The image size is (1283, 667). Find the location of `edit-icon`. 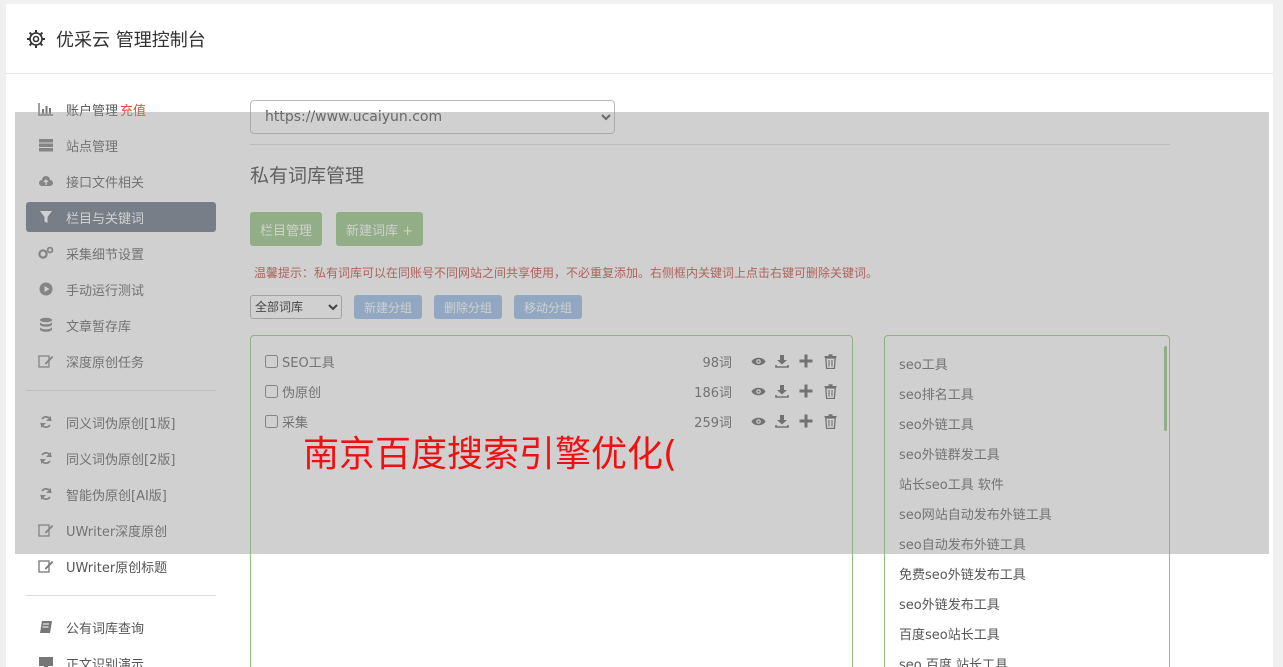

edit-icon is located at coordinates (46, 566).